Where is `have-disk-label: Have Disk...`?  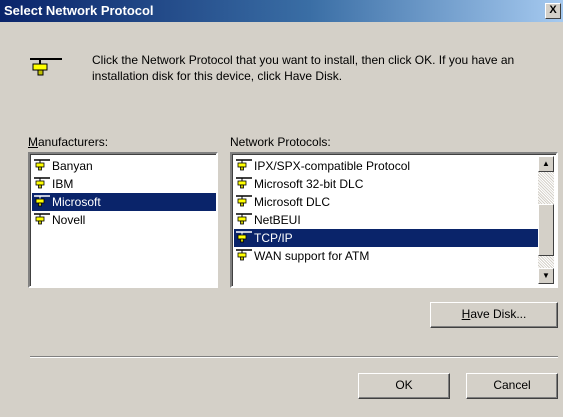
have-disk-label: Have Disk... is located at coordinates (494, 314).